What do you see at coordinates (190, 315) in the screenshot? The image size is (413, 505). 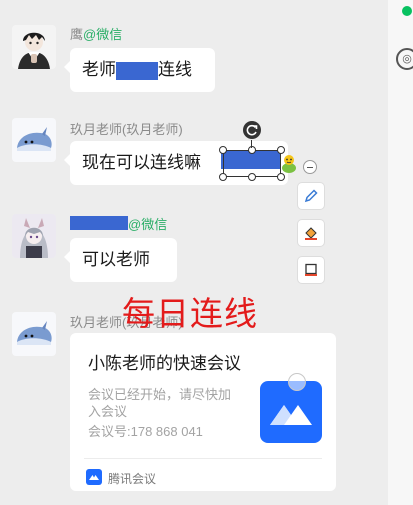 I see `watermark-text: 每日连线` at bounding box center [190, 315].